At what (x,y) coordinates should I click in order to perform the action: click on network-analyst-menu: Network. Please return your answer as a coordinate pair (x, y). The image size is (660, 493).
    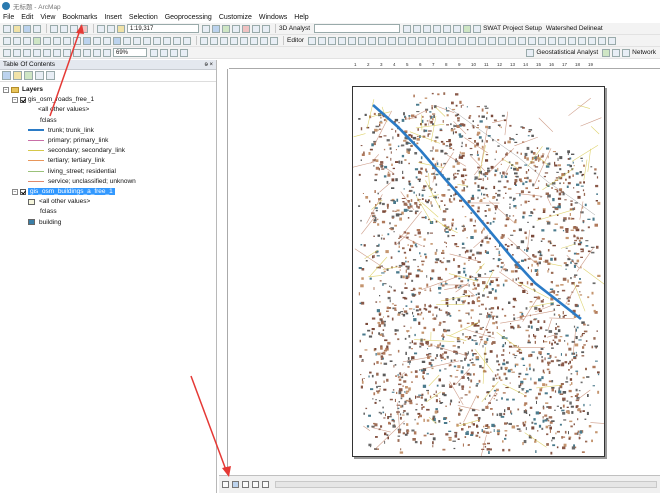
    Looking at the image, I should click on (644, 52).